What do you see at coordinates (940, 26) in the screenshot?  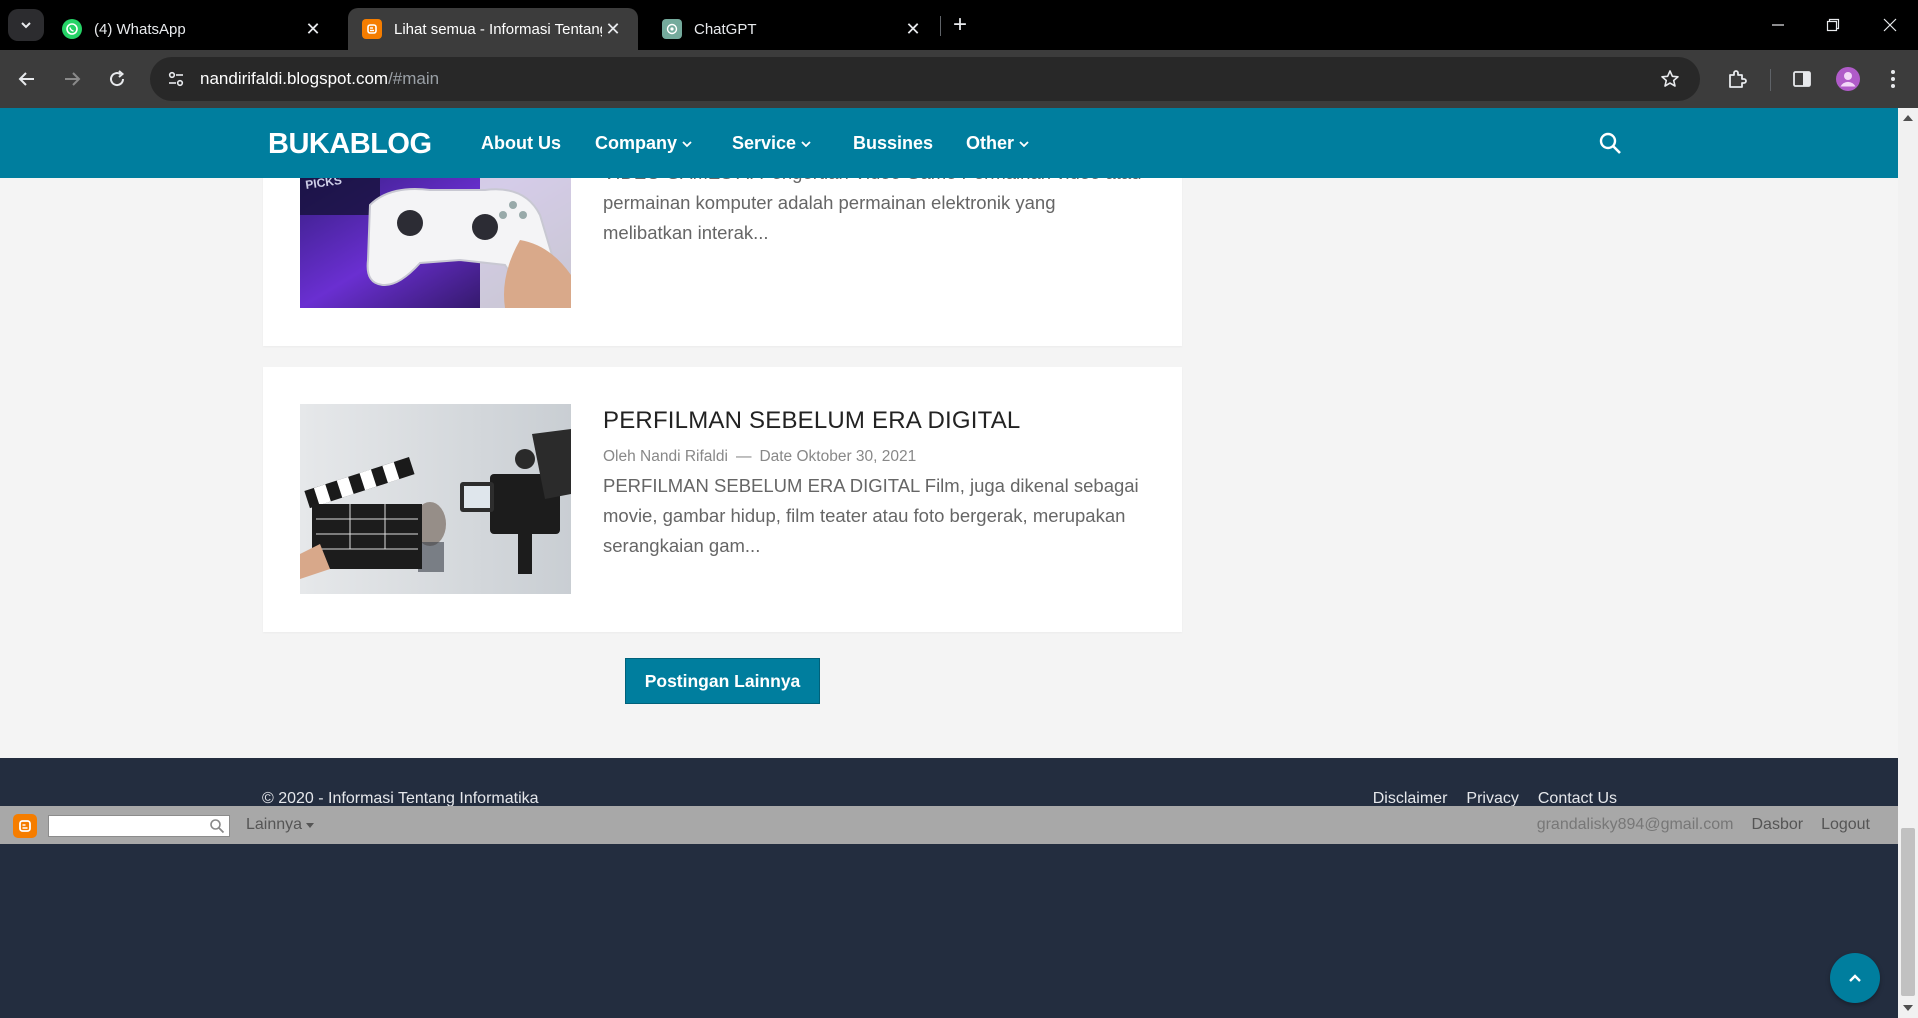 I see `tab-separator` at bounding box center [940, 26].